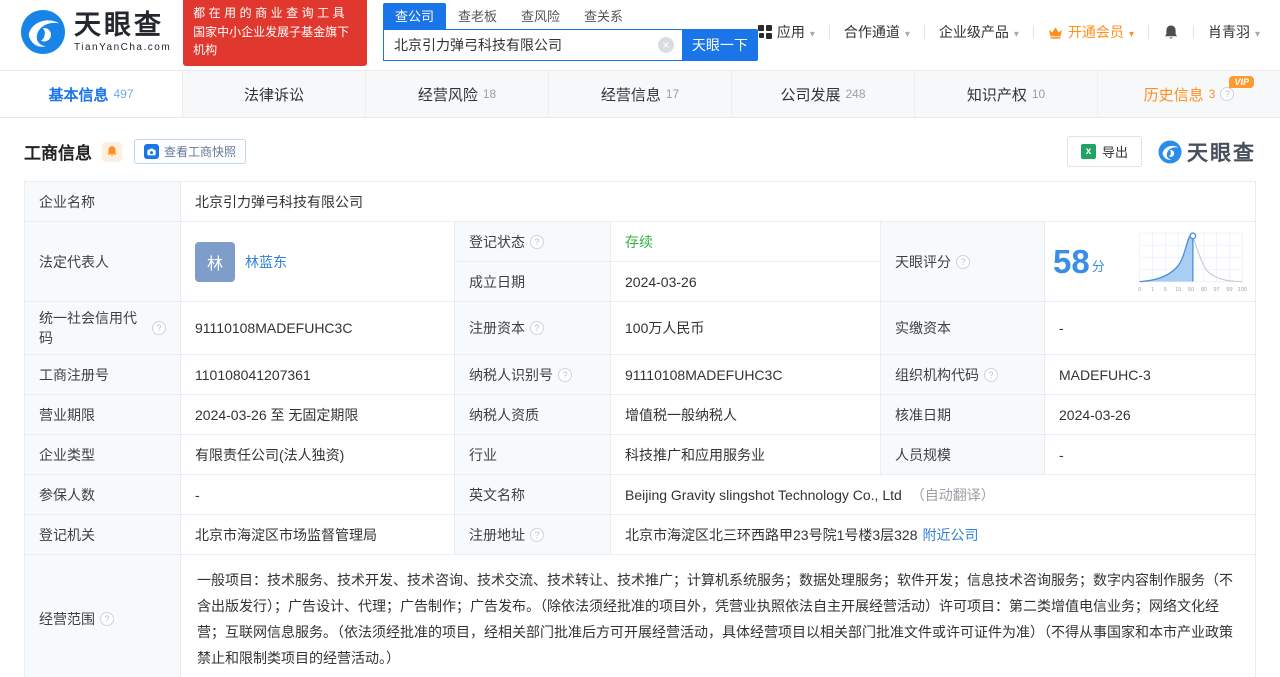 This screenshot has width=1280, height=677. I want to click on notifications-bell, so click(1171, 32).